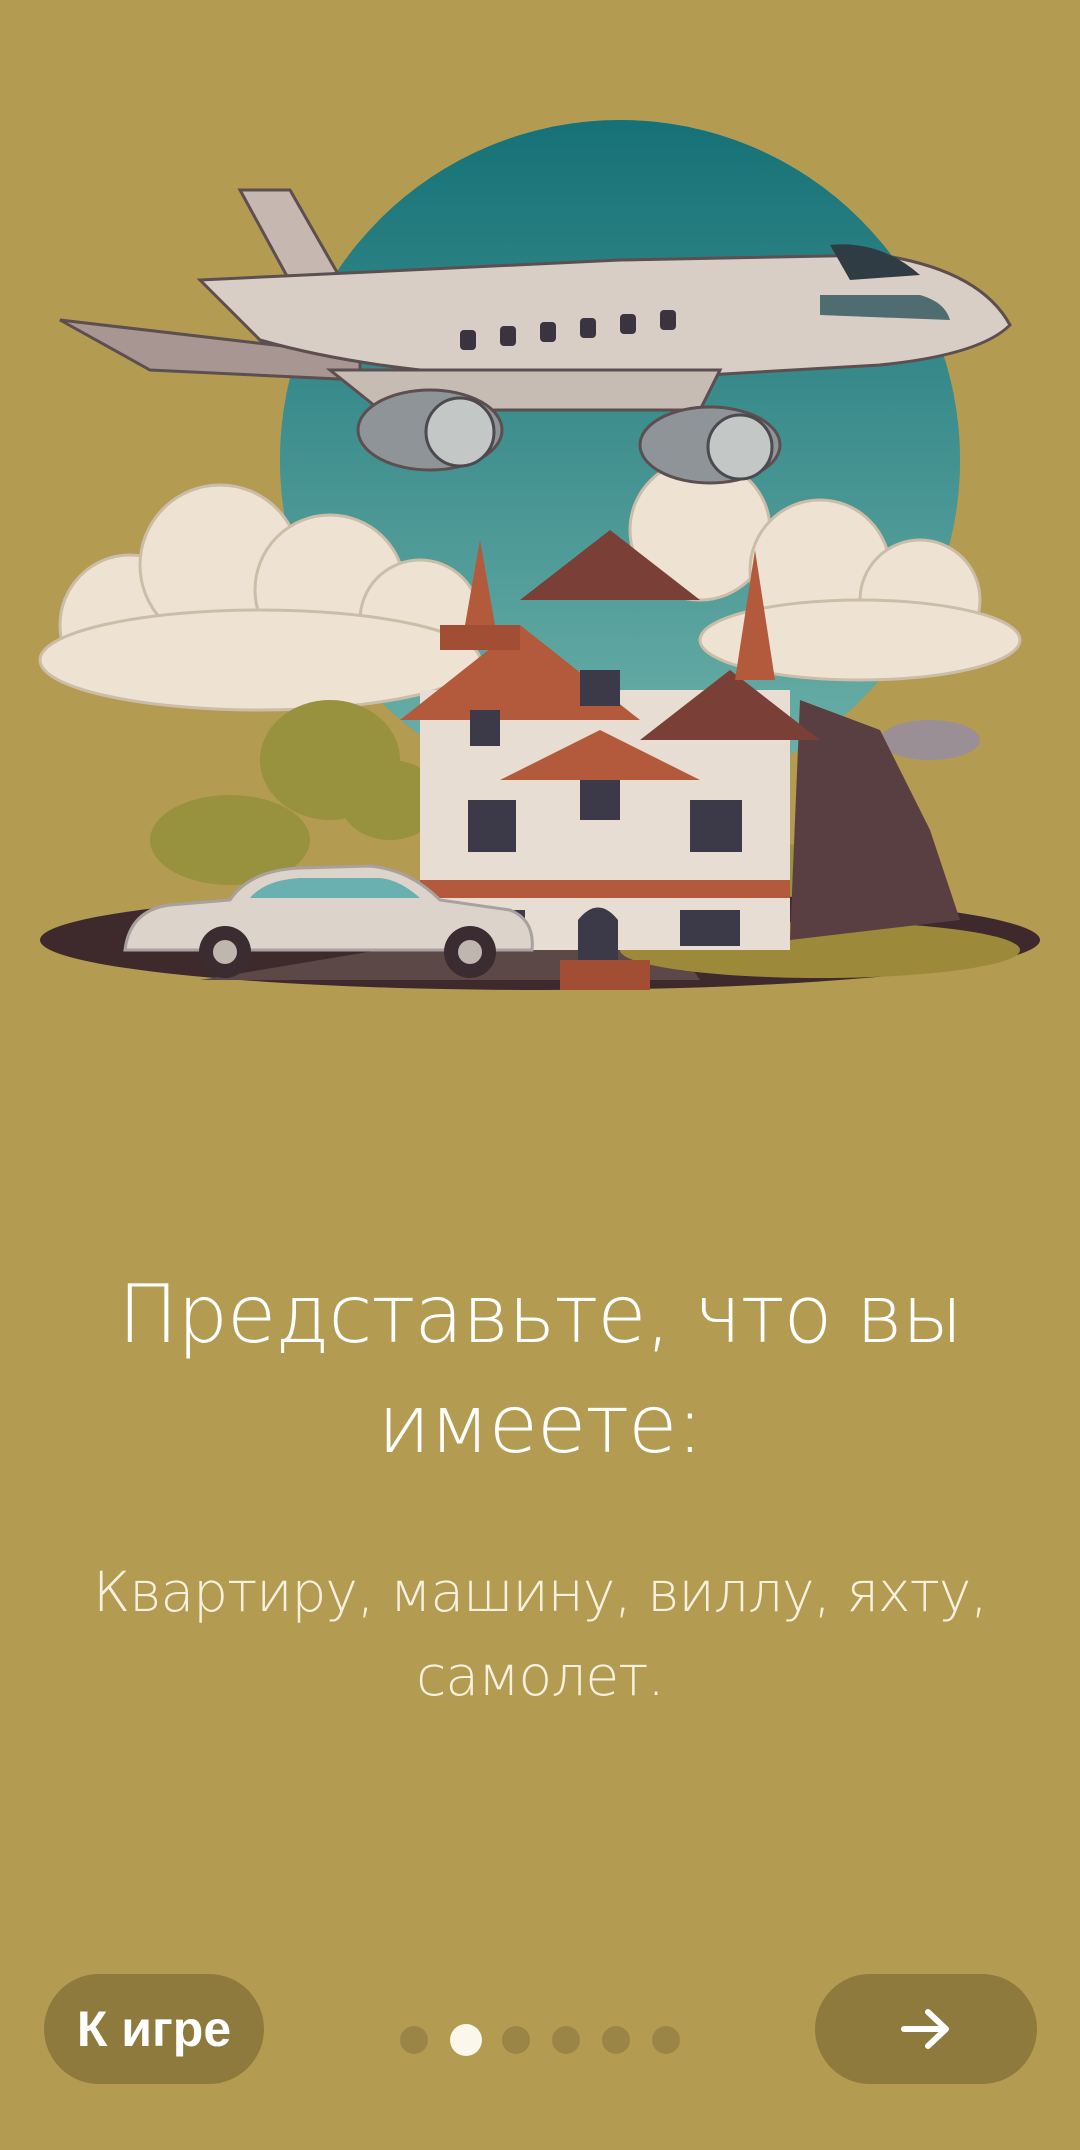 Image resolution: width=1080 pixels, height=2150 pixels. What do you see at coordinates (466, 2040) in the screenshot?
I see `pagination-dot-active` at bounding box center [466, 2040].